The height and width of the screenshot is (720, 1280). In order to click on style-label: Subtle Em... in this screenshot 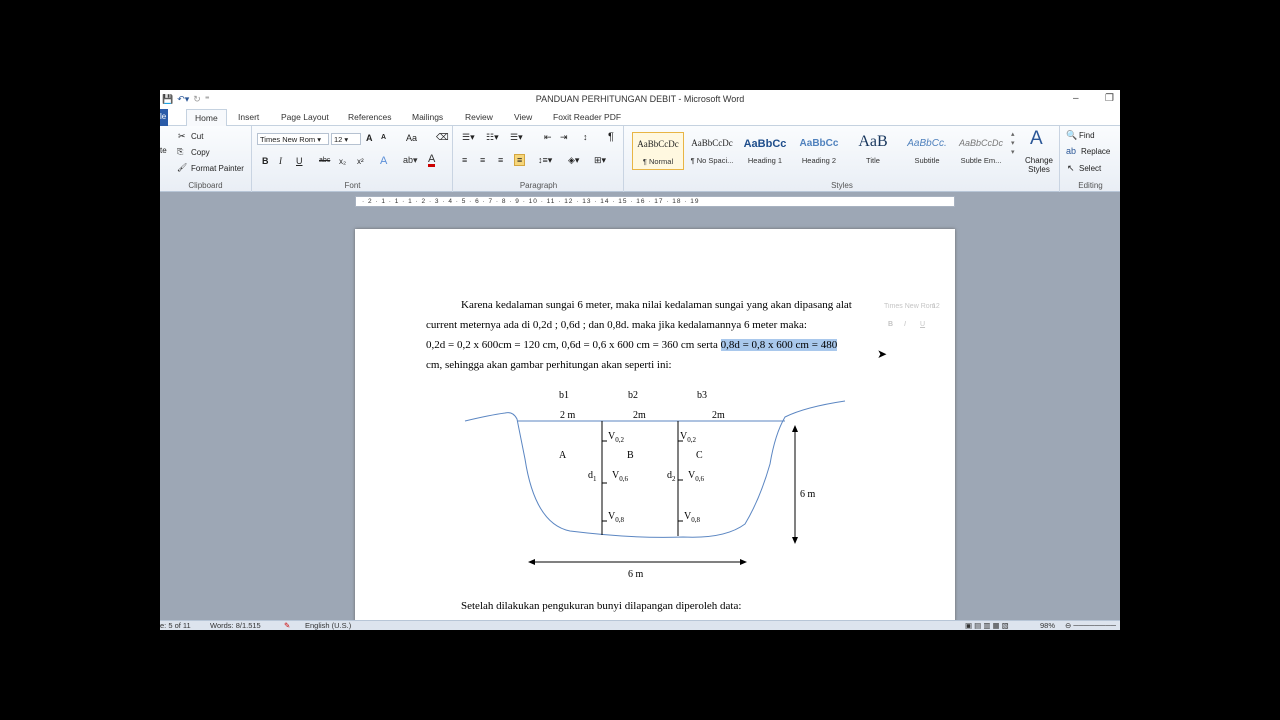, I will do `click(981, 160)`.